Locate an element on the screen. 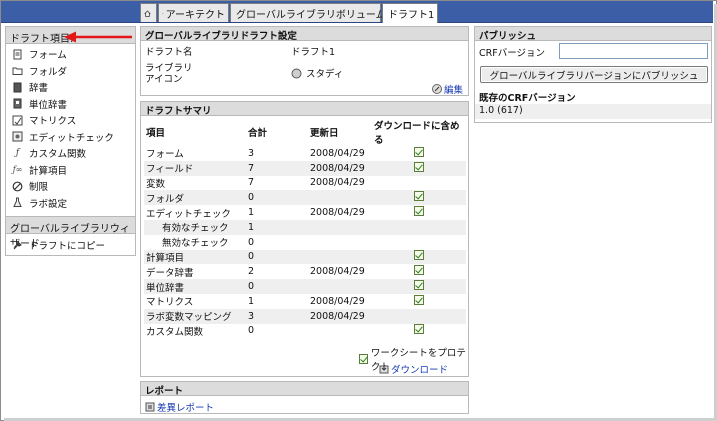 The width and height of the screenshot is (717, 421). sidebar-item-label: フォーム is located at coordinates (48, 56).